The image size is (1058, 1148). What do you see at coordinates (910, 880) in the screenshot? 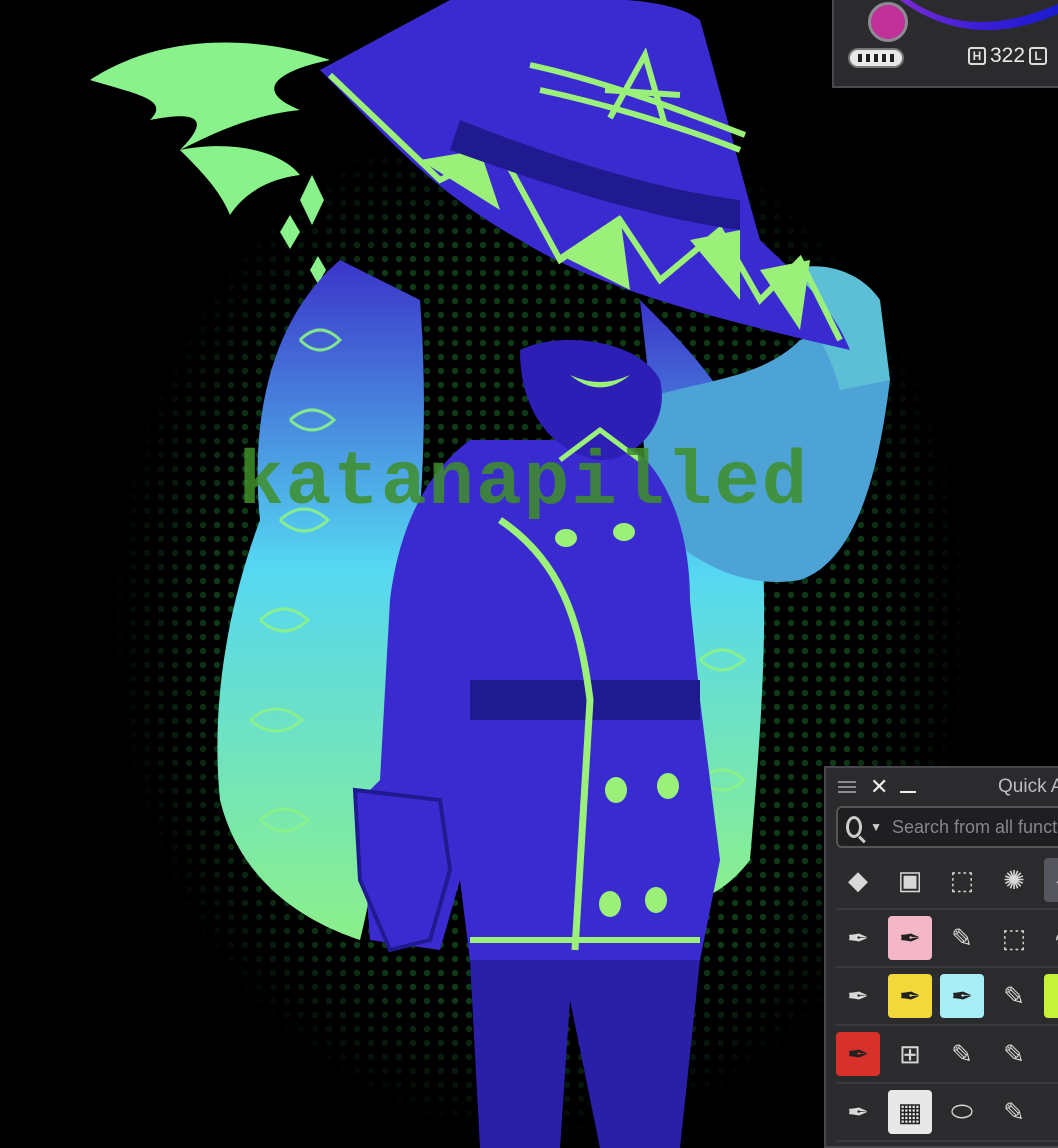
I see `reference-window-icon: ▣` at bounding box center [910, 880].